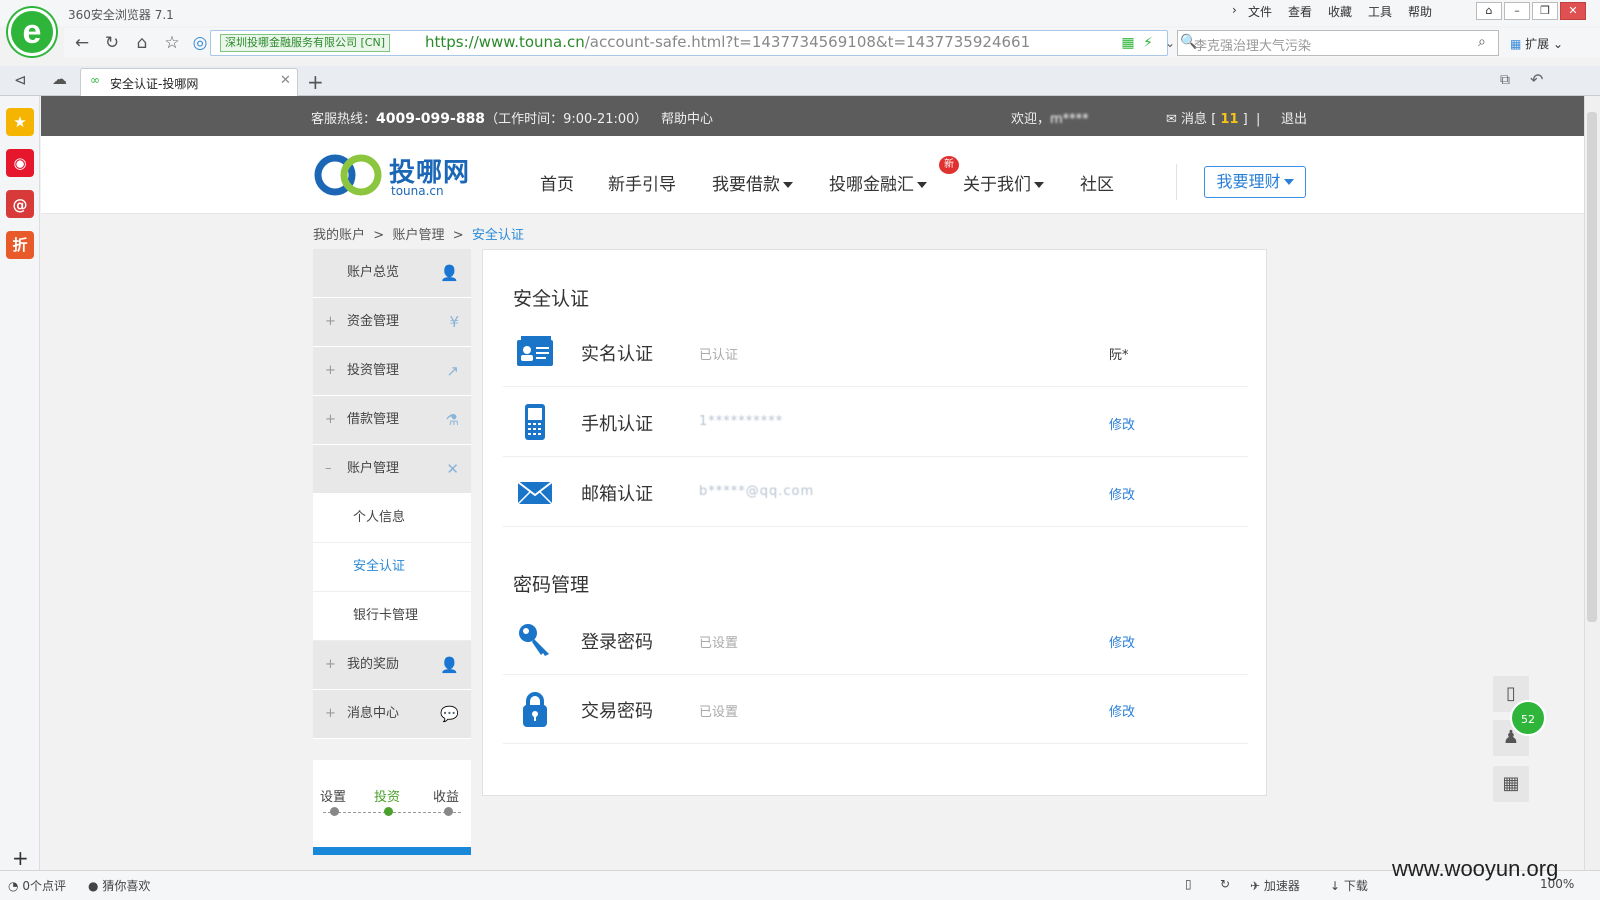 The width and height of the screenshot is (1600, 900). I want to click on status-bar: ◔ 0个点评 ● 猜你喜欢 ▯ ↻ ✈ 加速器 ↓ 下载 100%, so click(800, 885).